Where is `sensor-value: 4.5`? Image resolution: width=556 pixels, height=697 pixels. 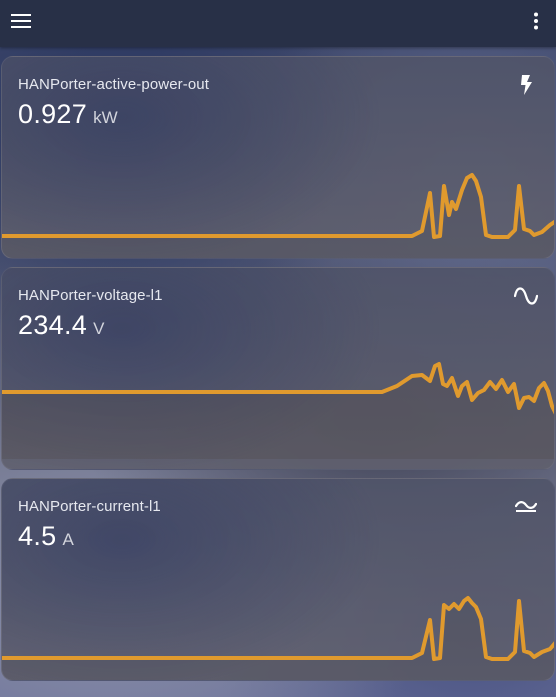
sensor-value: 4.5 is located at coordinates (37, 536).